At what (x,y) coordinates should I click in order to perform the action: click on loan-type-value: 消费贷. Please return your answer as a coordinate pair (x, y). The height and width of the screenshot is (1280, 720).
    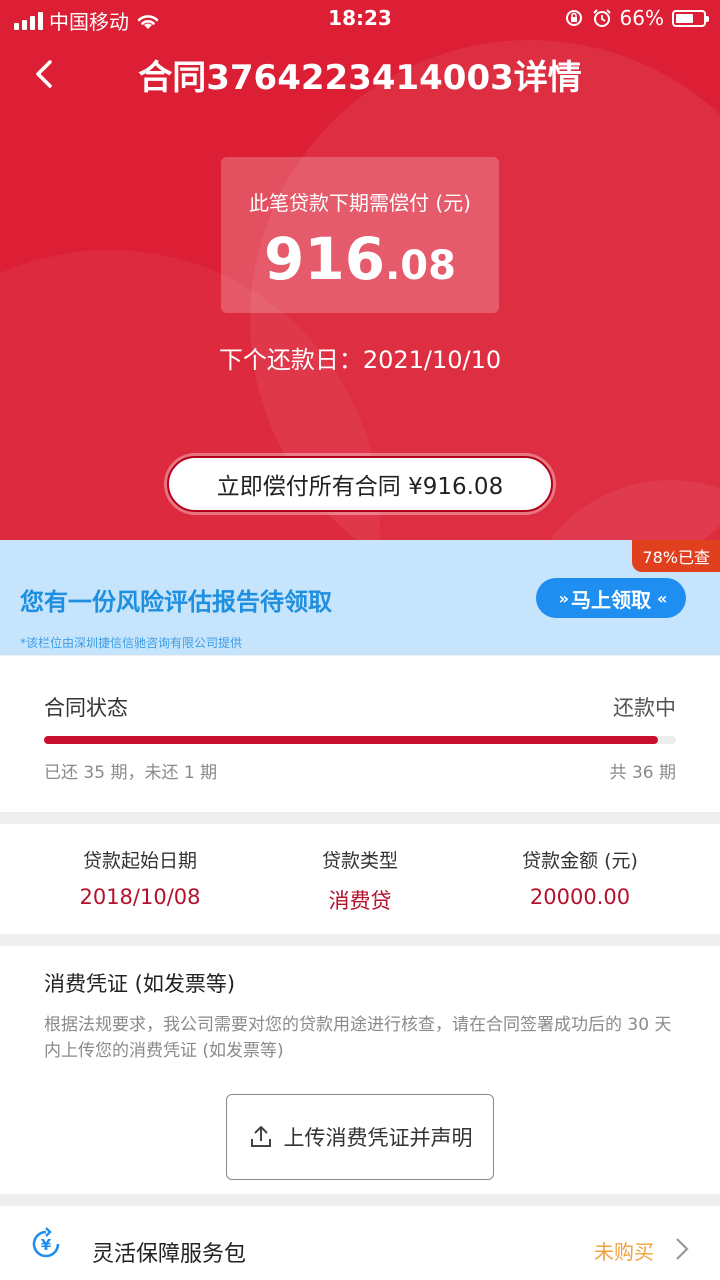
    Looking at the image, I should click on (360, 901).